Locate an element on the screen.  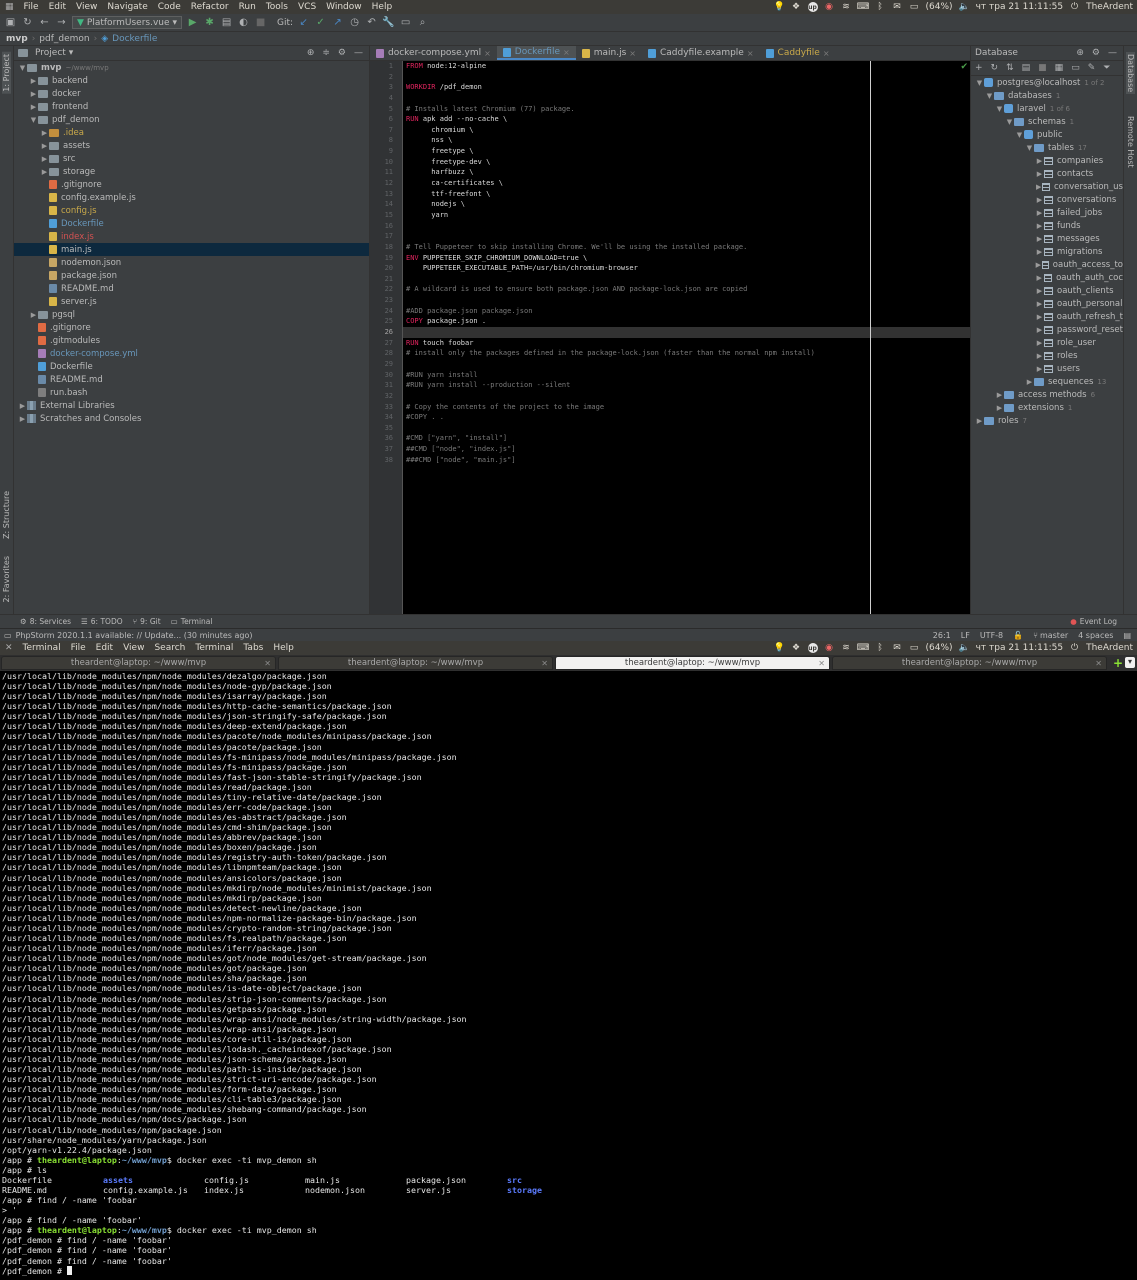
menu-view: View is located at coordinates (133, 648).